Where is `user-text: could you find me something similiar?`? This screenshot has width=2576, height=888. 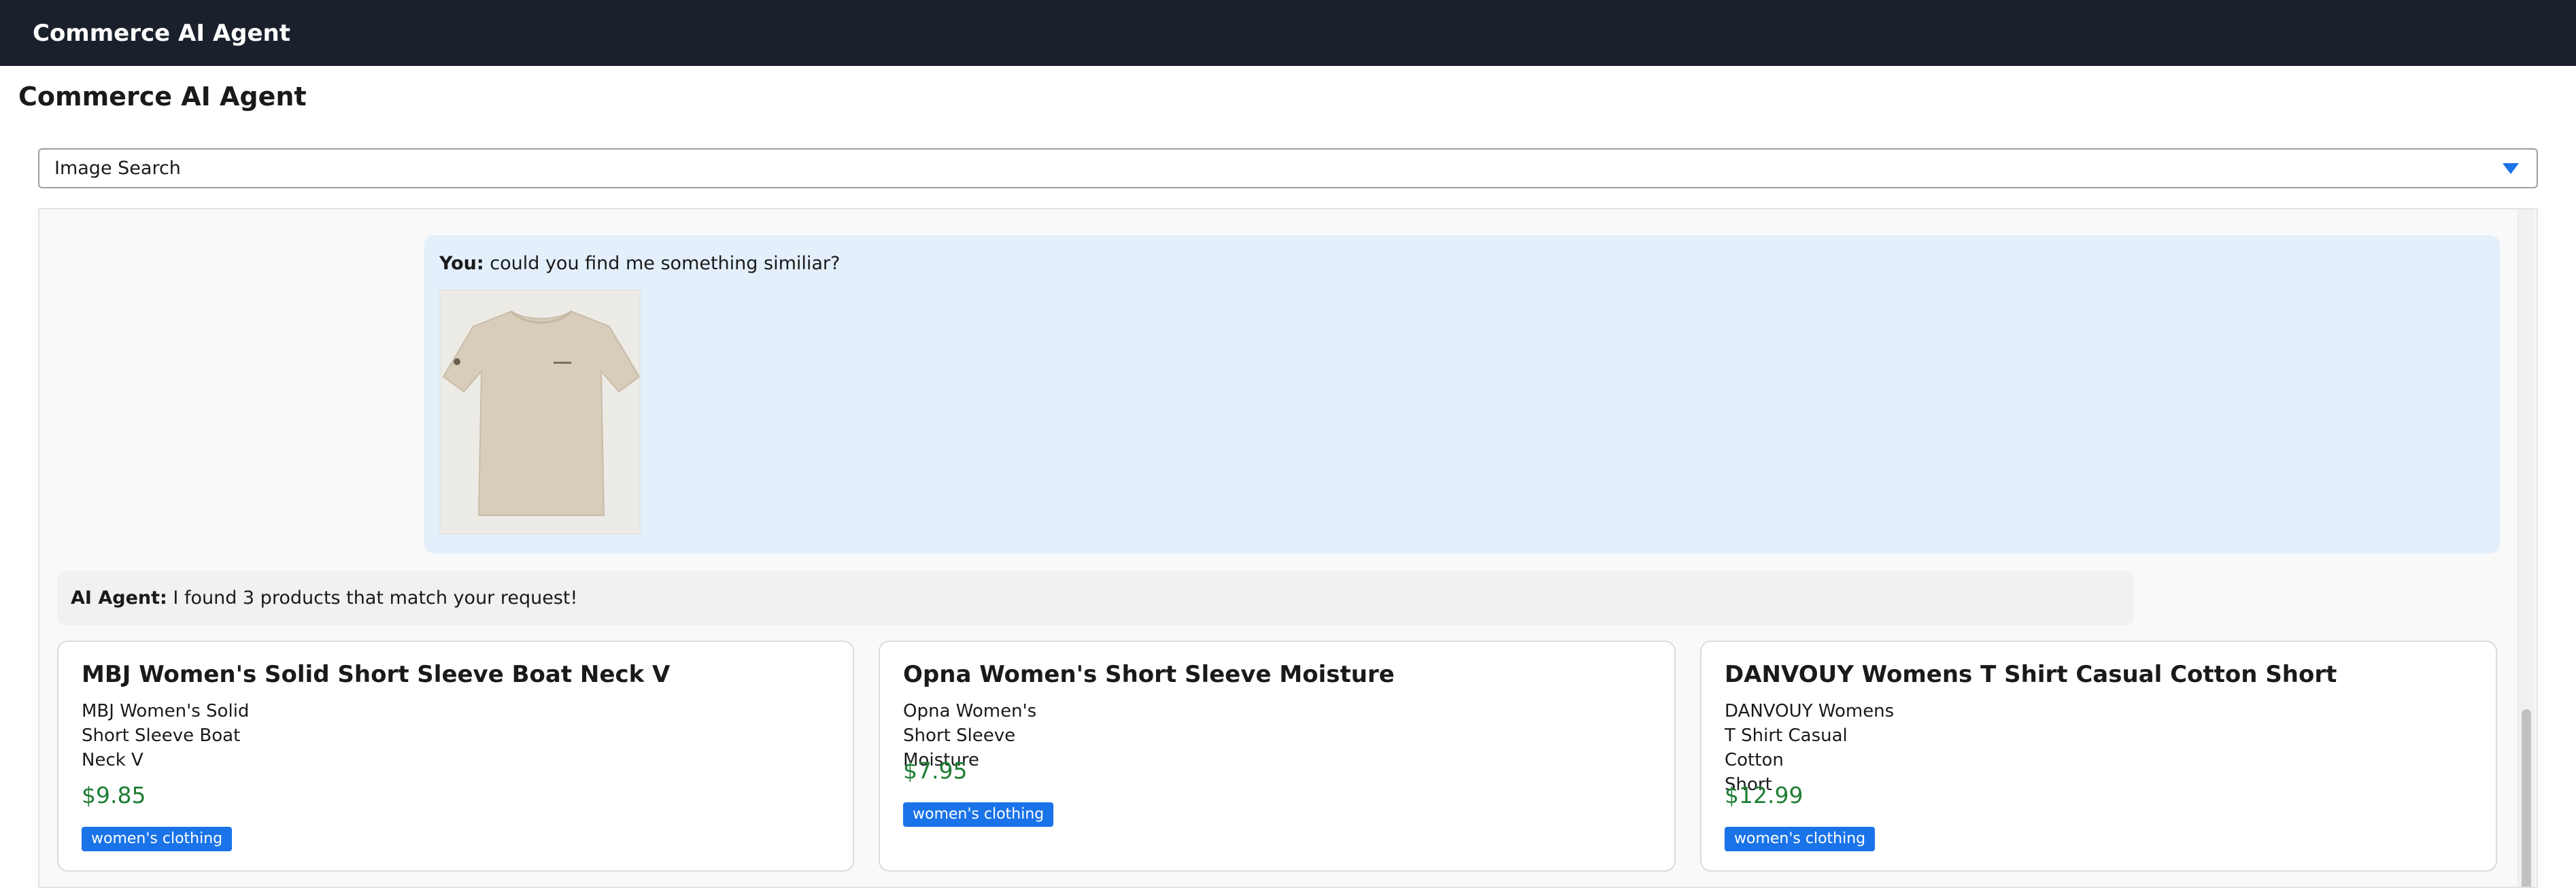 user-text: could you find me something similiar? is located at coordinates (665, 263).